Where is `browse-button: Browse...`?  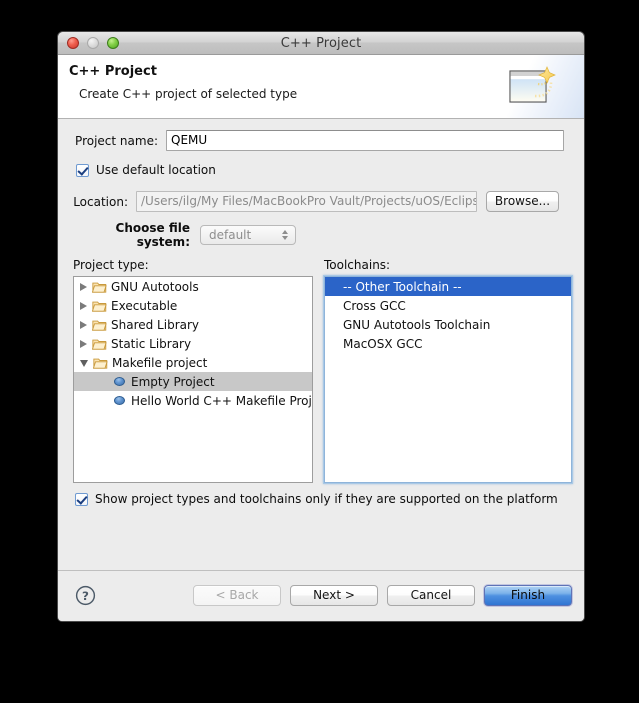
browse-button: Browse... is located at coordinates (522, 201).